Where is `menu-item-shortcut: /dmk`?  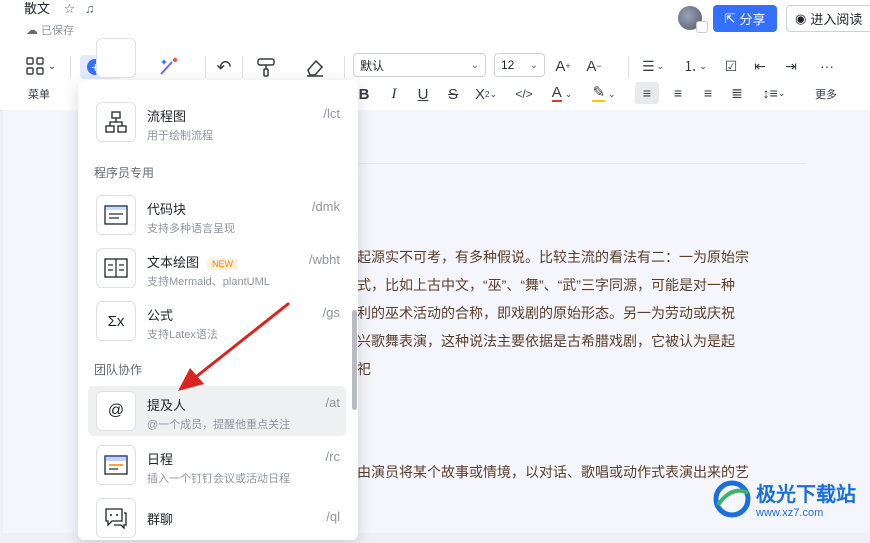
menu-item-shortcut: /dmk is located at coordinates (325, 206).